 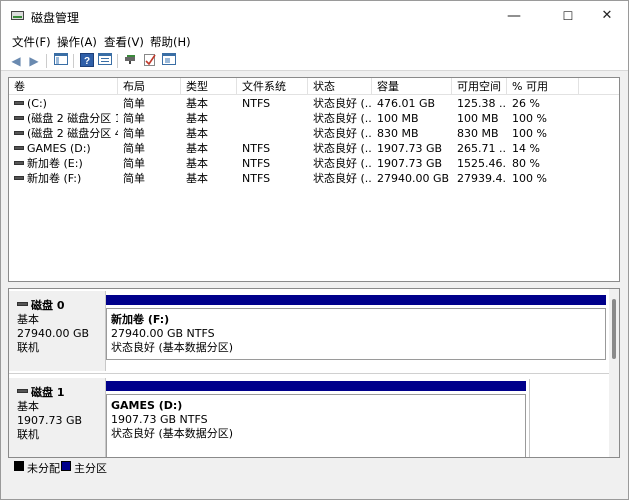 I want to click on check-icon, so click(x=150, y=61).